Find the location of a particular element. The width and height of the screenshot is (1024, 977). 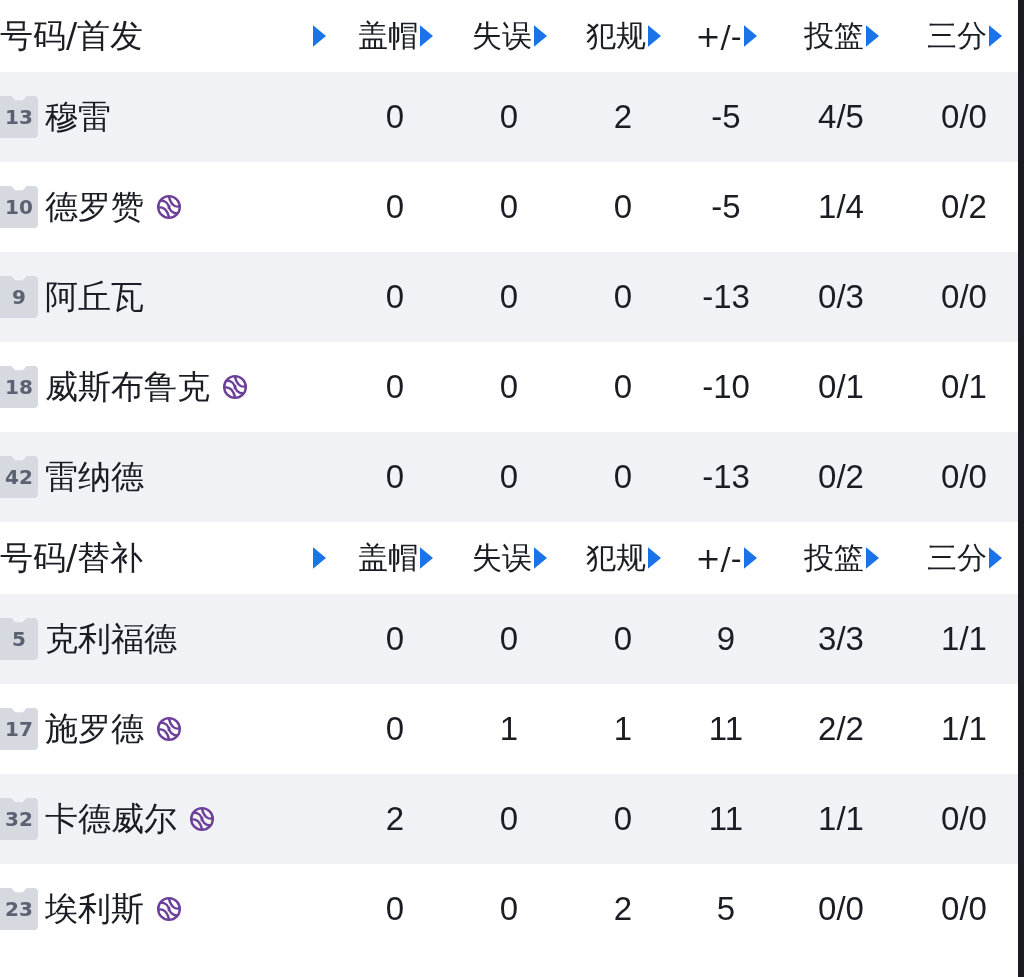

jersey-number: 5 is located at coordinates (19, 639).